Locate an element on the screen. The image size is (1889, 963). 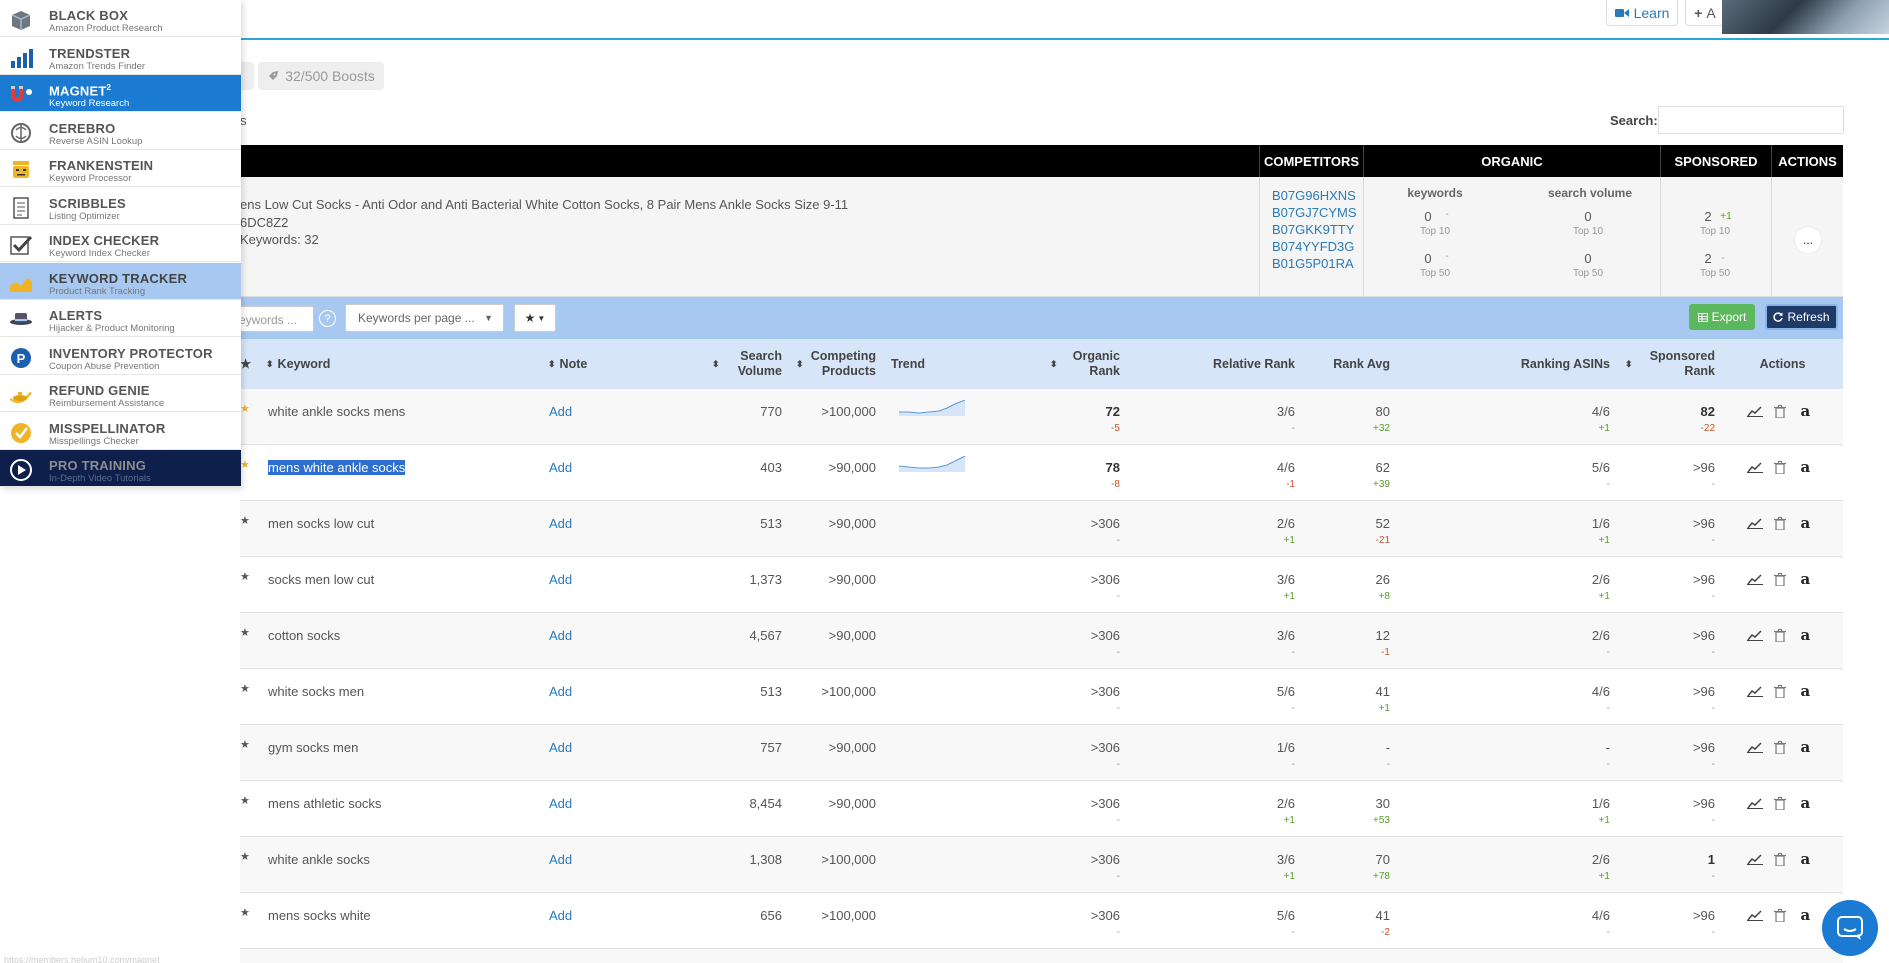
competitor-link: B07GKK9TTY is located at coordinates (1313, 229).